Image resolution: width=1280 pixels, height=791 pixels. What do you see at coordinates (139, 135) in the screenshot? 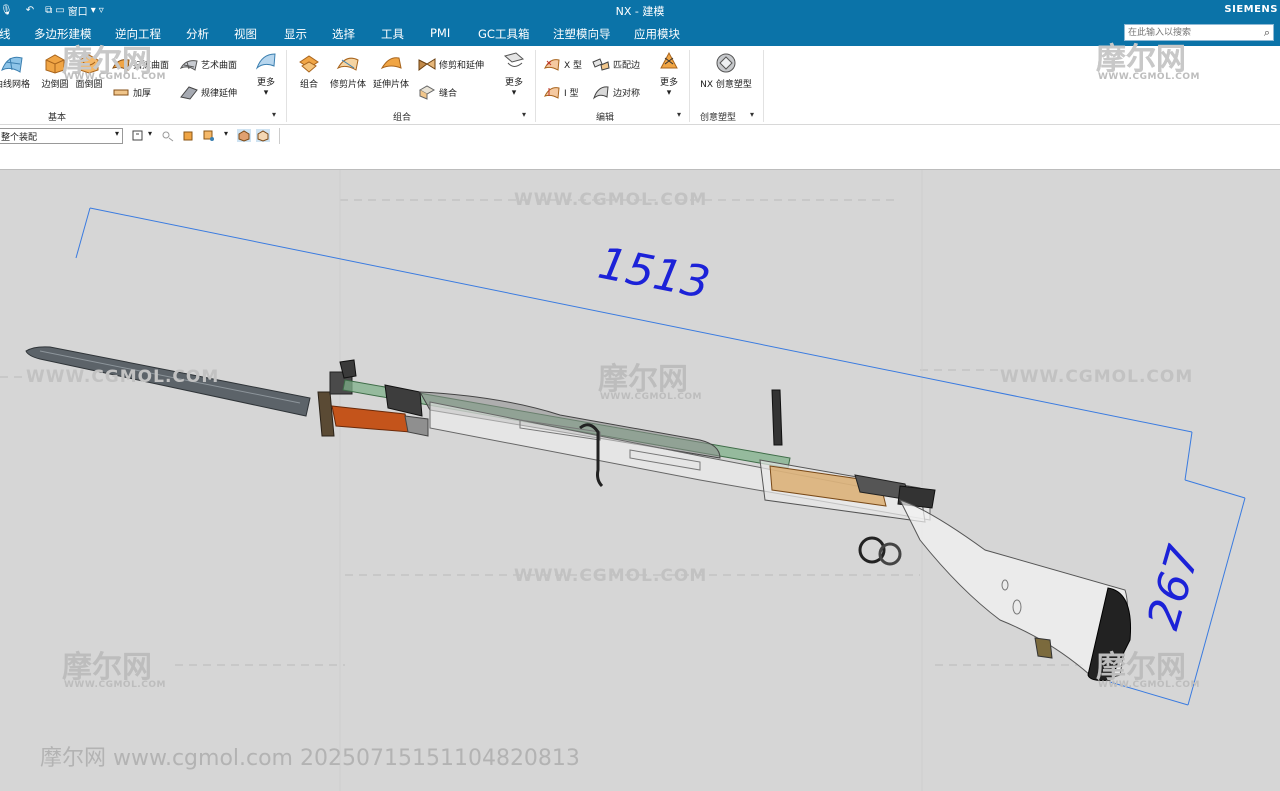
I see `filter-icon` at bounding box center [139, 135].